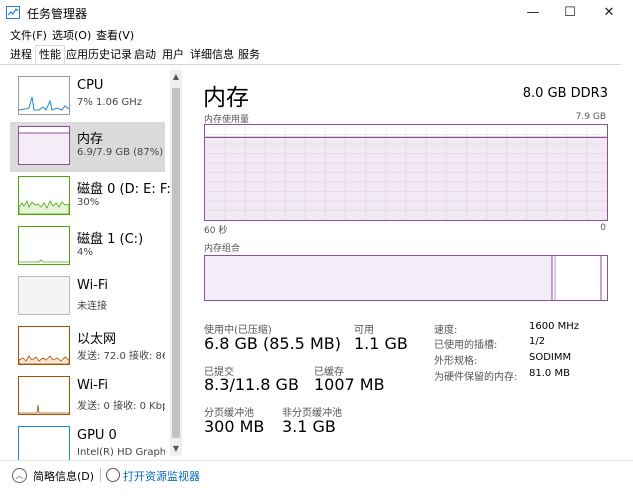 The image size is (633, 500). What do you see at coordinates (88, 202) in the screenshot?
I see `sidebar-item-detail: 30%` at bounding box center [88, 202].